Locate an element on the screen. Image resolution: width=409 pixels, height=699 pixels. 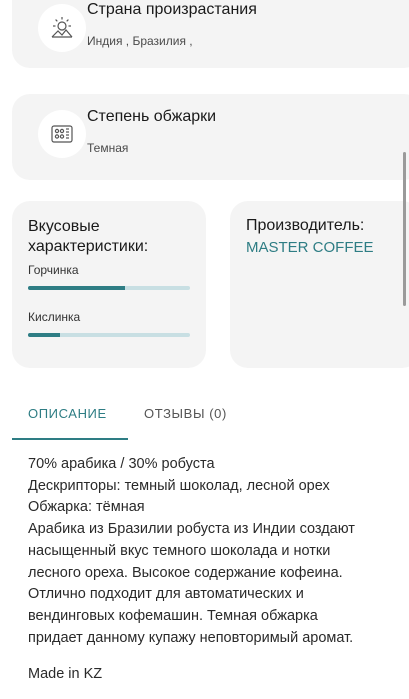
acidity-bar is located at coordinates (109, 335).